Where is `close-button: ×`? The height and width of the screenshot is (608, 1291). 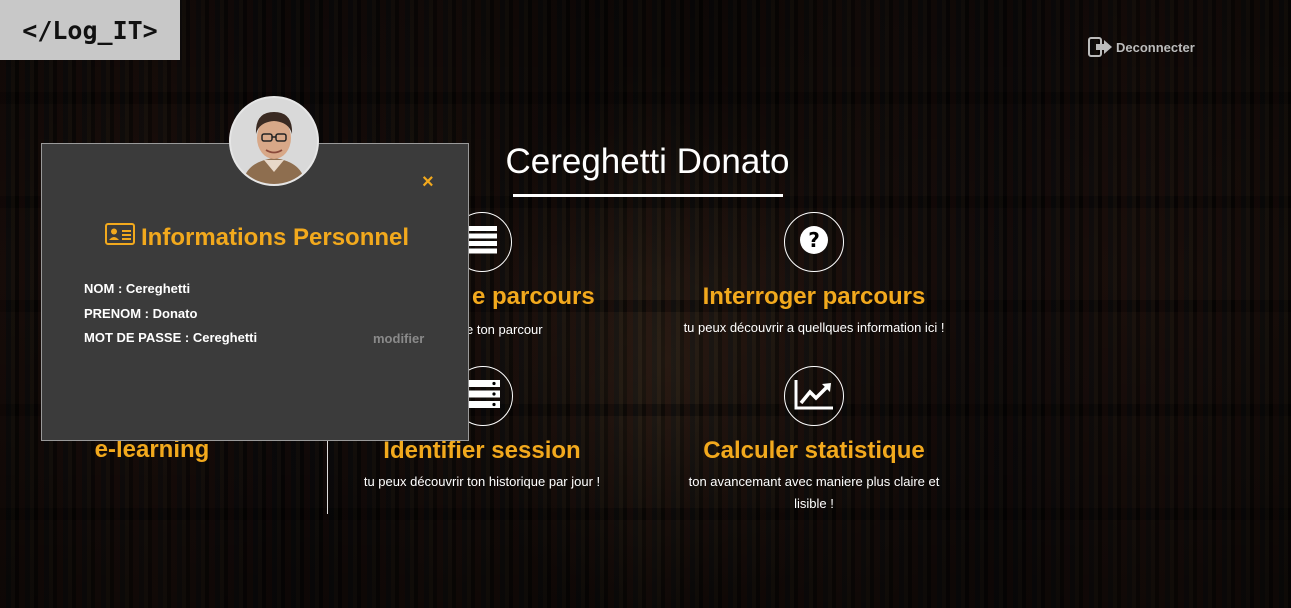
close-button: × is located at coordinates (428, 182).